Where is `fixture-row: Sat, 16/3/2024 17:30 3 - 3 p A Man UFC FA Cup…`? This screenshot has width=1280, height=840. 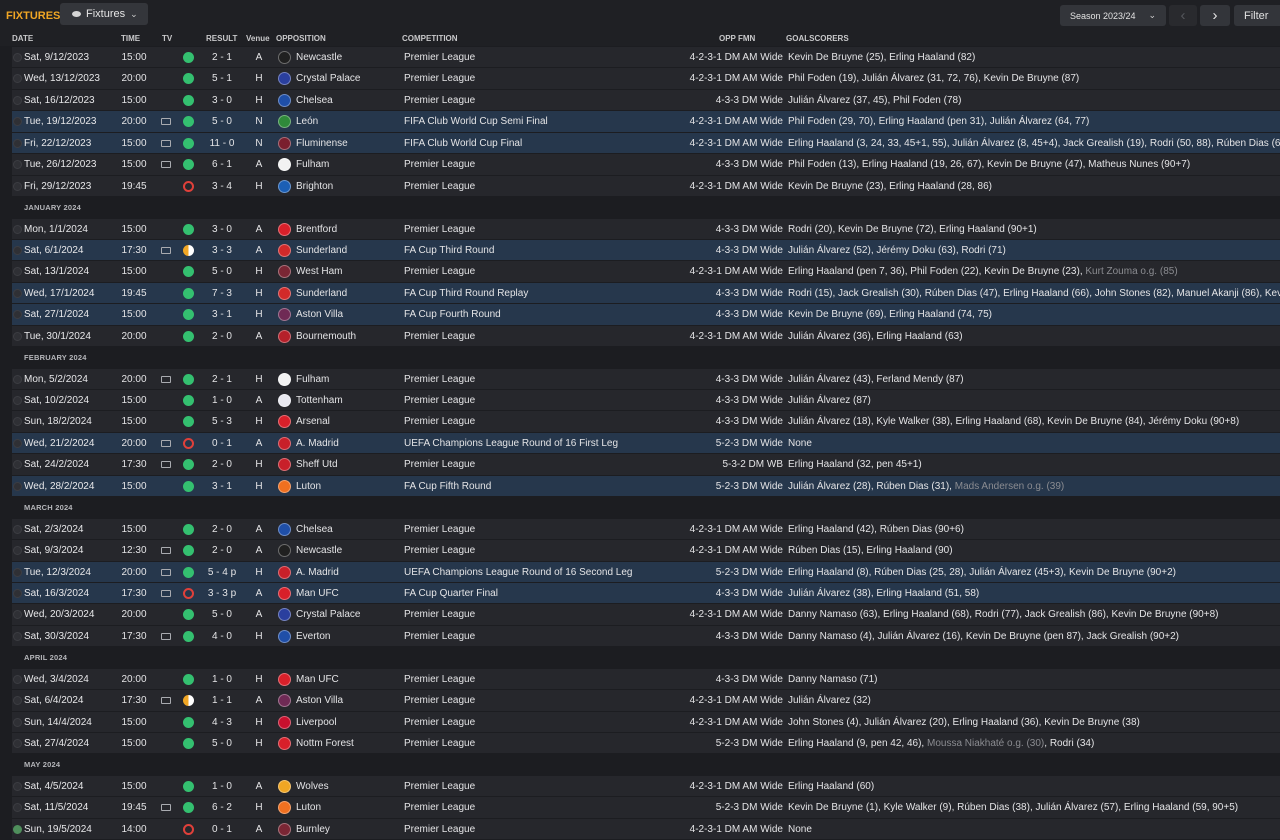
fixture-row: Sat, 16/3/2024 17:30 3 - 3 p A Man UFC FA Cup… is located at coordinates (646, 593).